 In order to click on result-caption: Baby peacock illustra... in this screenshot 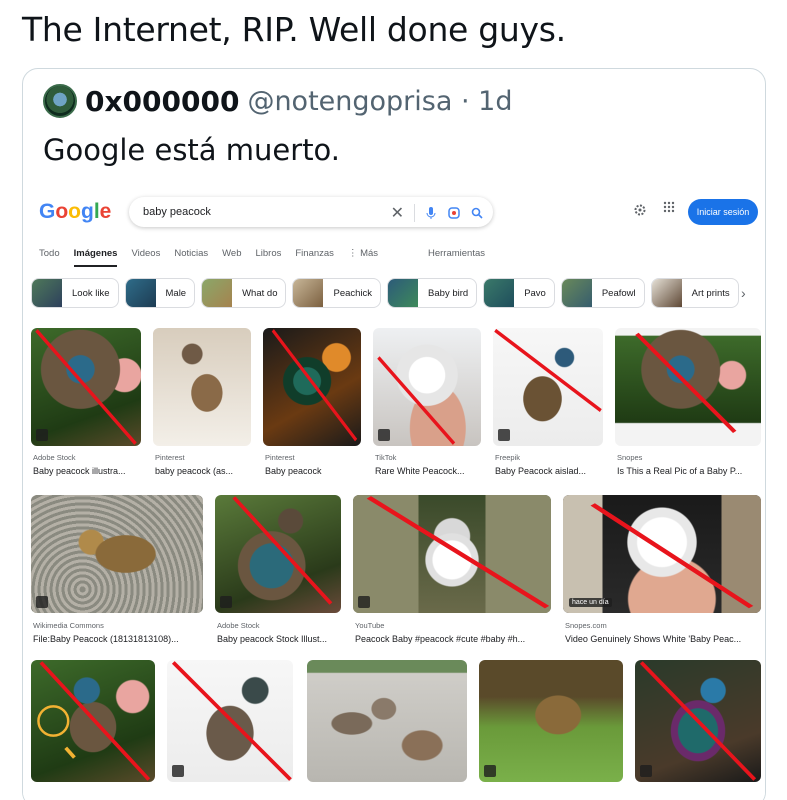, I will do `click(87, 471)`.